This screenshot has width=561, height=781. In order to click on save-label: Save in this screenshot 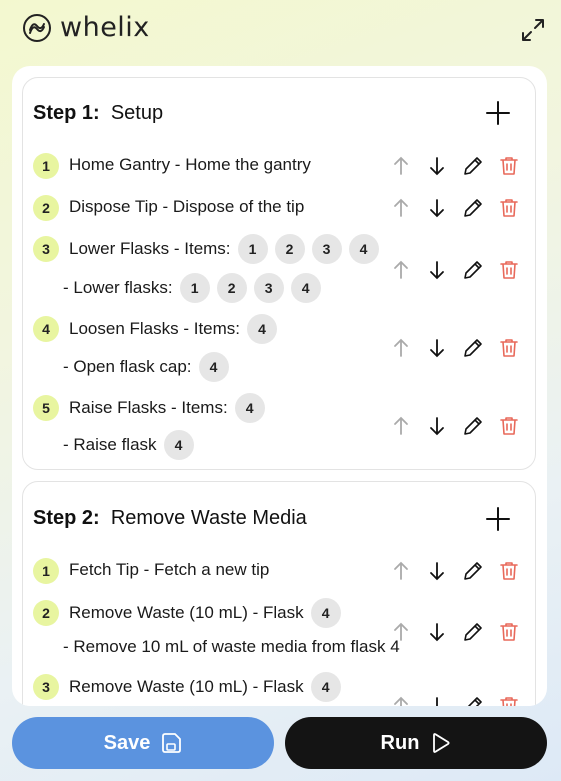, I will do `click(127, 742)`.